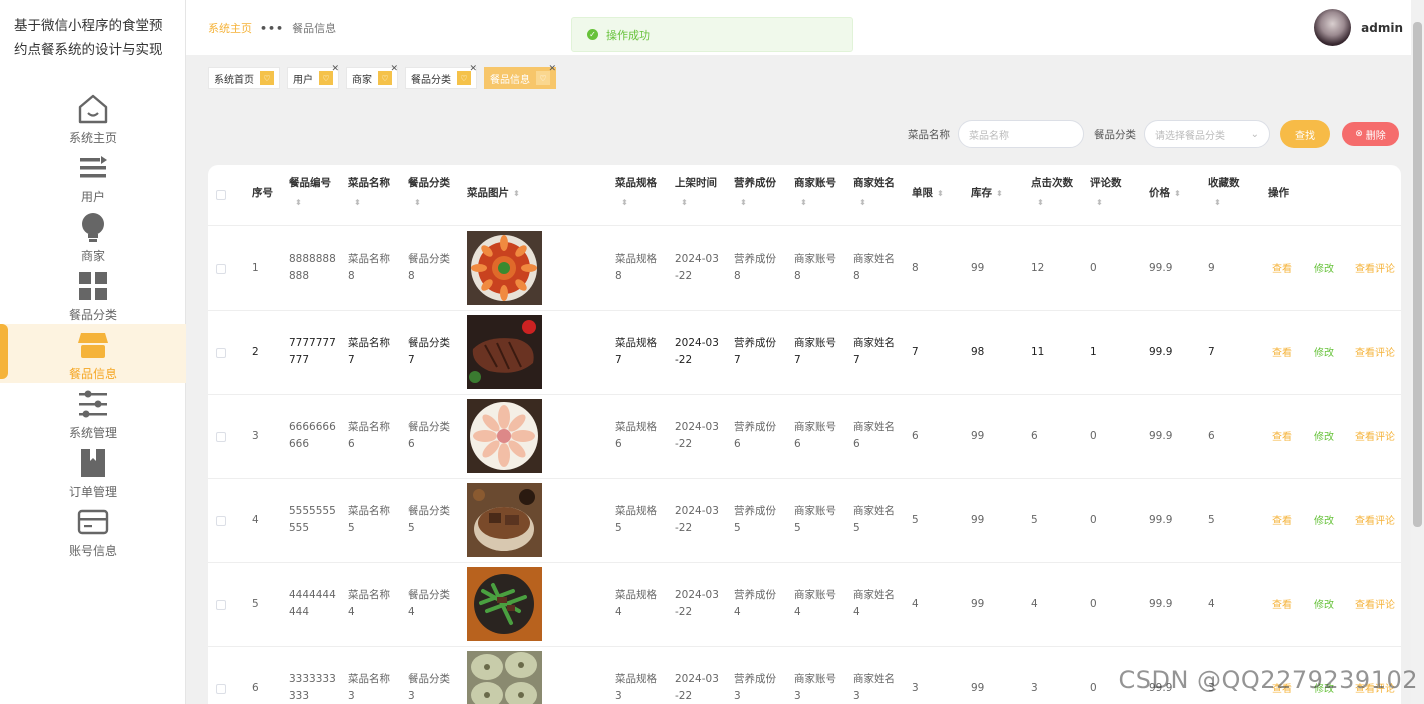 The width and height of the screenshot is (1424, 704). I want to click on sidebar-item-categories: 餐品分类, so click(93, 294).